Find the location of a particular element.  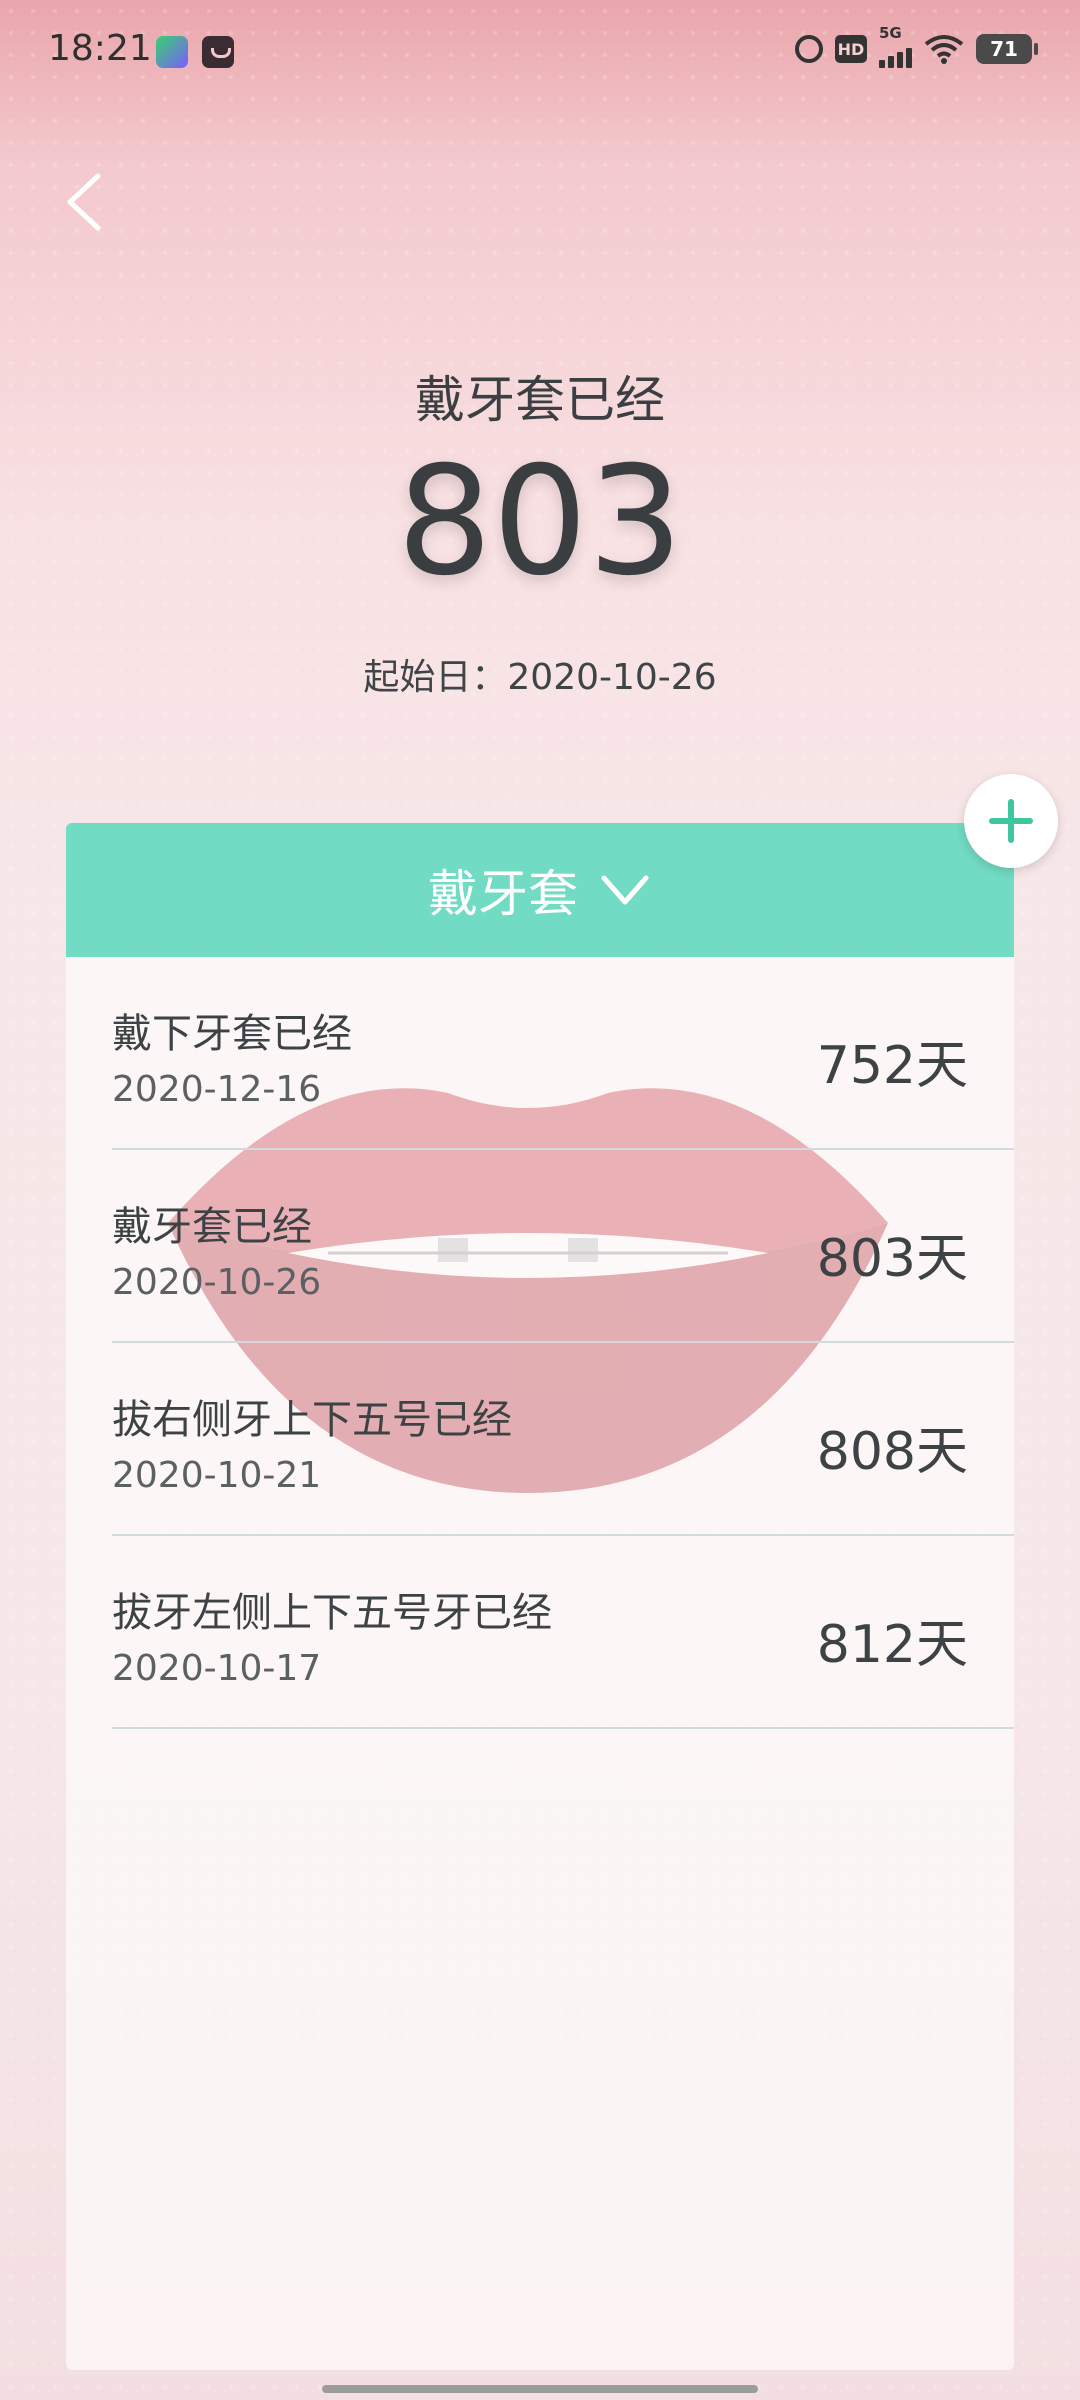

event-date: 2020-12-16 is located at coordinates (217, 1089).